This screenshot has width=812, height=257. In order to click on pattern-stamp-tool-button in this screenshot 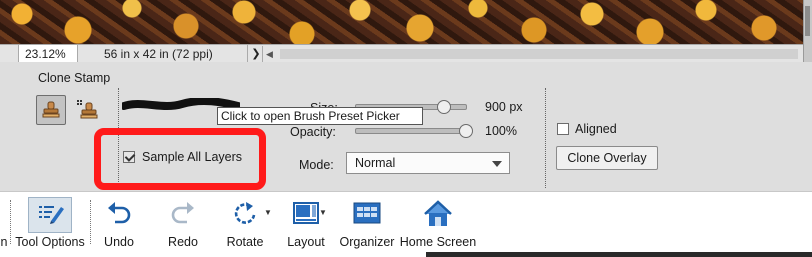, I will do `click(87, 110)`.